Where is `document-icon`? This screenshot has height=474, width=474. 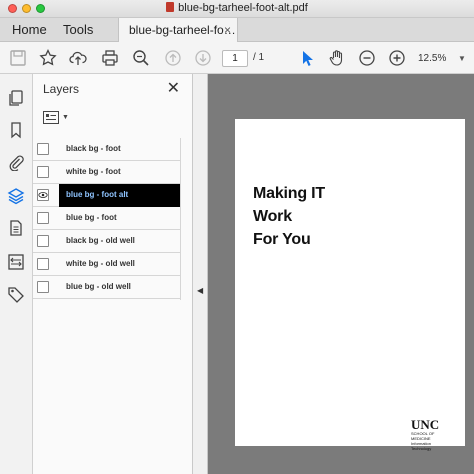 document-icon is located at coordinates (16, 228).